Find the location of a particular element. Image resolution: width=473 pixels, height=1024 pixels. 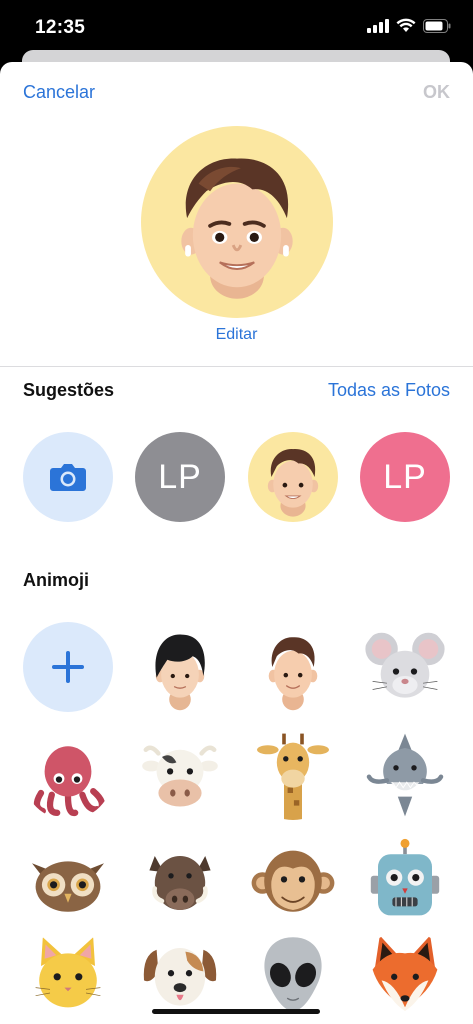

animoji-cow is located at coordinates (180, 775).